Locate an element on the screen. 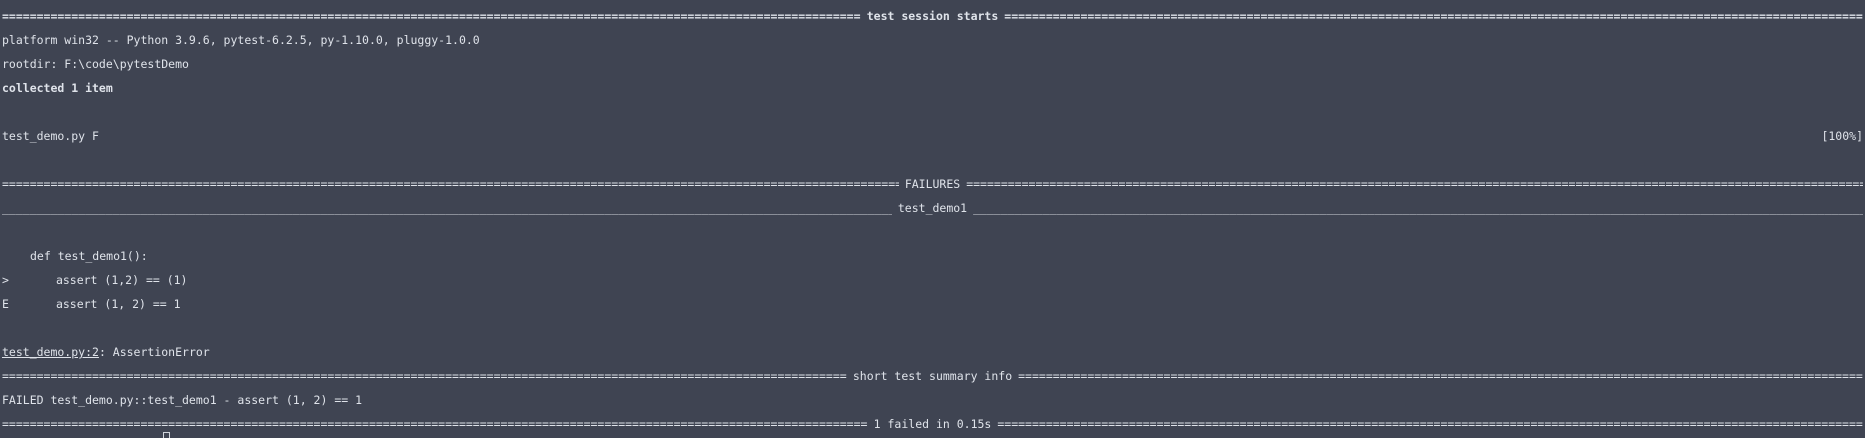  rootdir-line: rootdir: F:\code\pytestDemo is located at coordinates (95, 64).